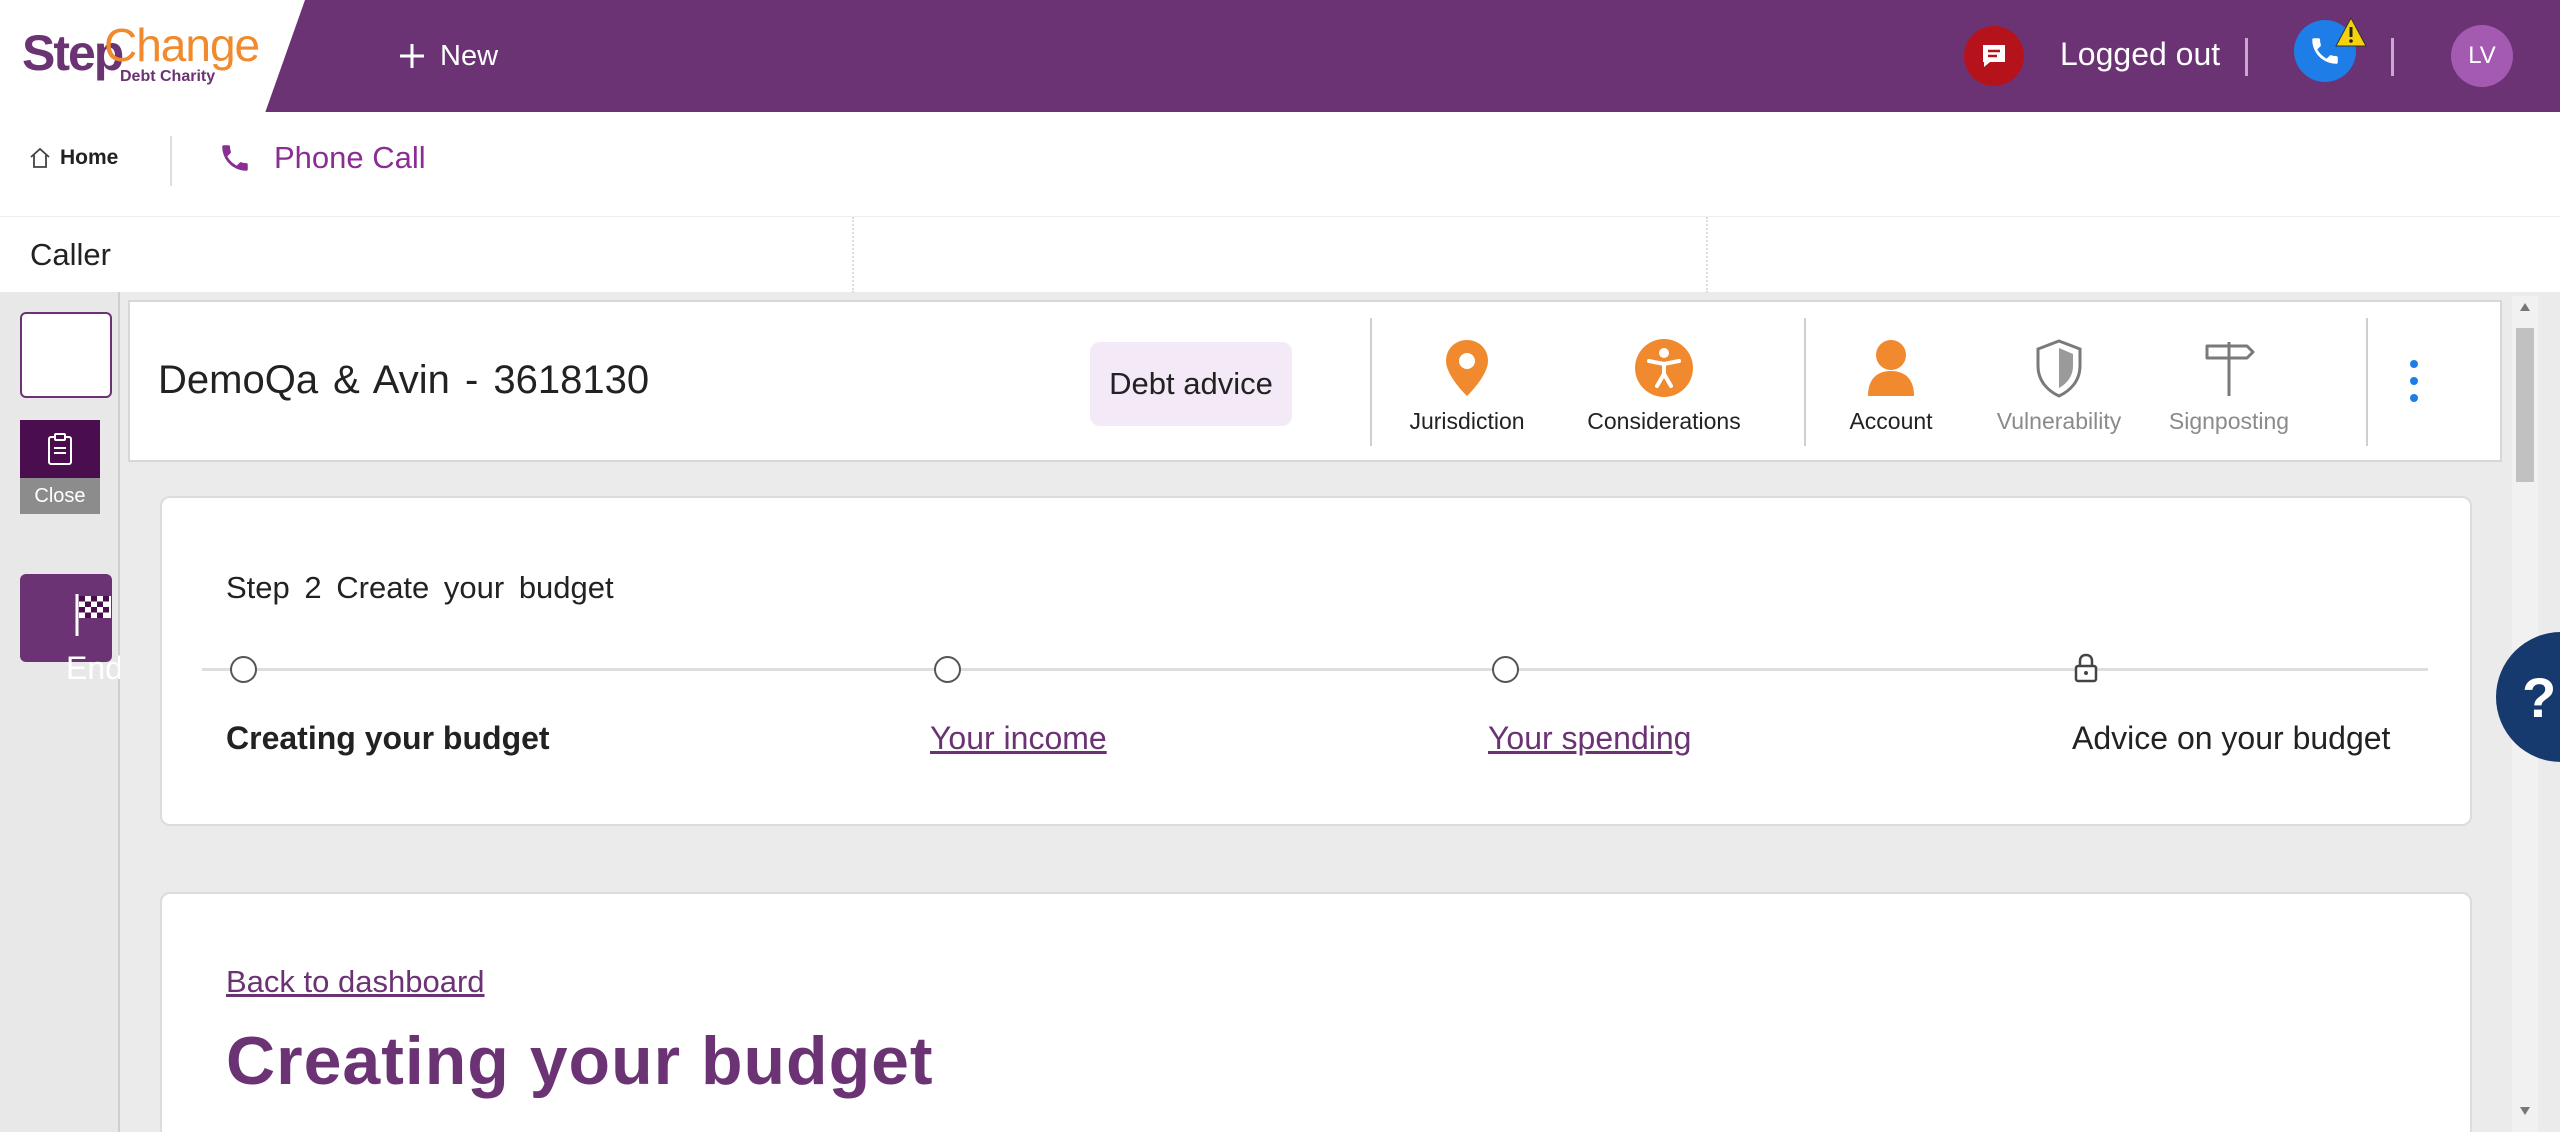  I want to click on new-button-label: New, so click(469, 55).